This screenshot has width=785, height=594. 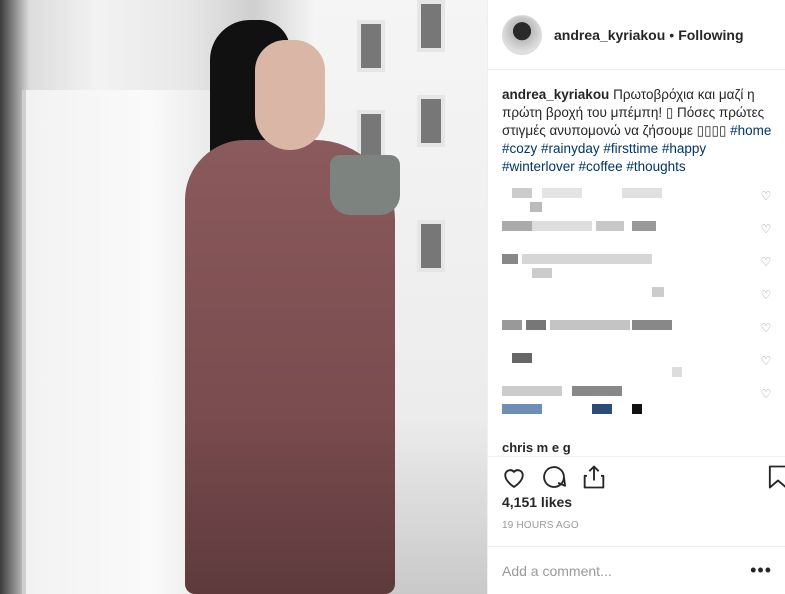 I want to click on caption-username: andrea_kyriakou, so click(x=555, y=94).